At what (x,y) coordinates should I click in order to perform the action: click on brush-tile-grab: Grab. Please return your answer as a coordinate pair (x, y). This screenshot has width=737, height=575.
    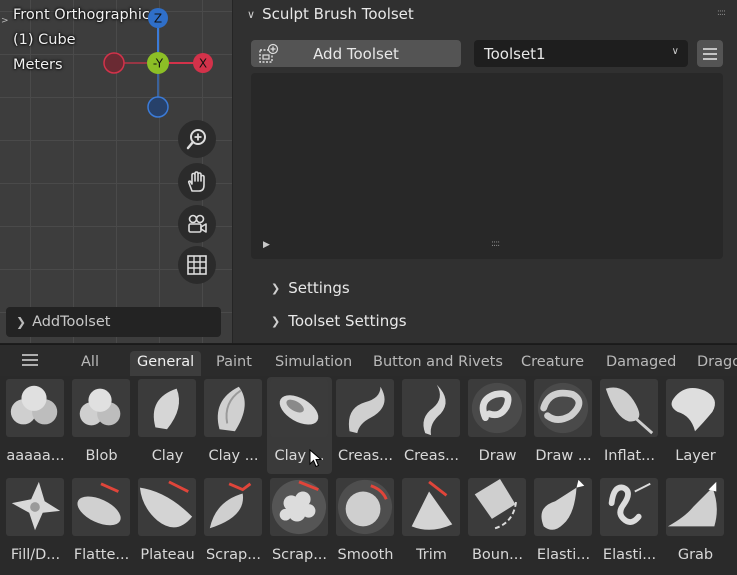
    Looking at the image, I should click on (695, 524).